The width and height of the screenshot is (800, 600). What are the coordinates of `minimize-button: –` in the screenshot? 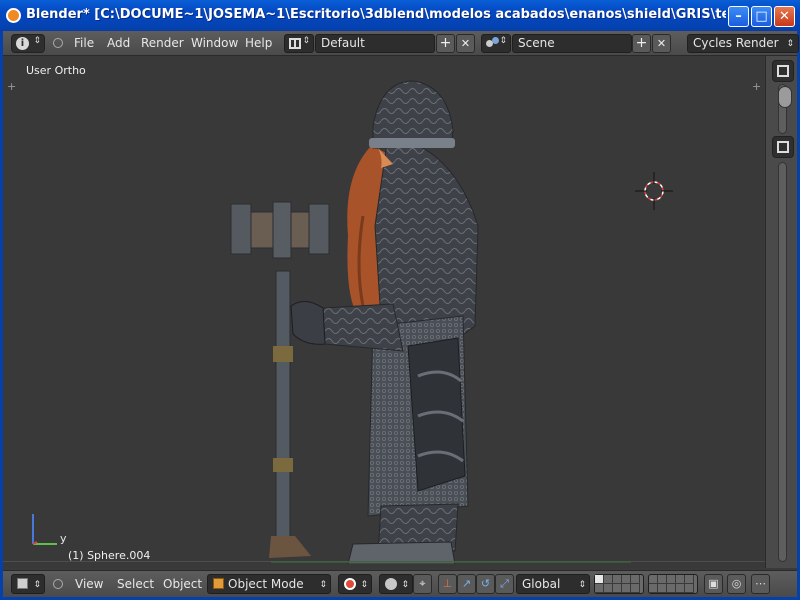 It's located at (738, 16).